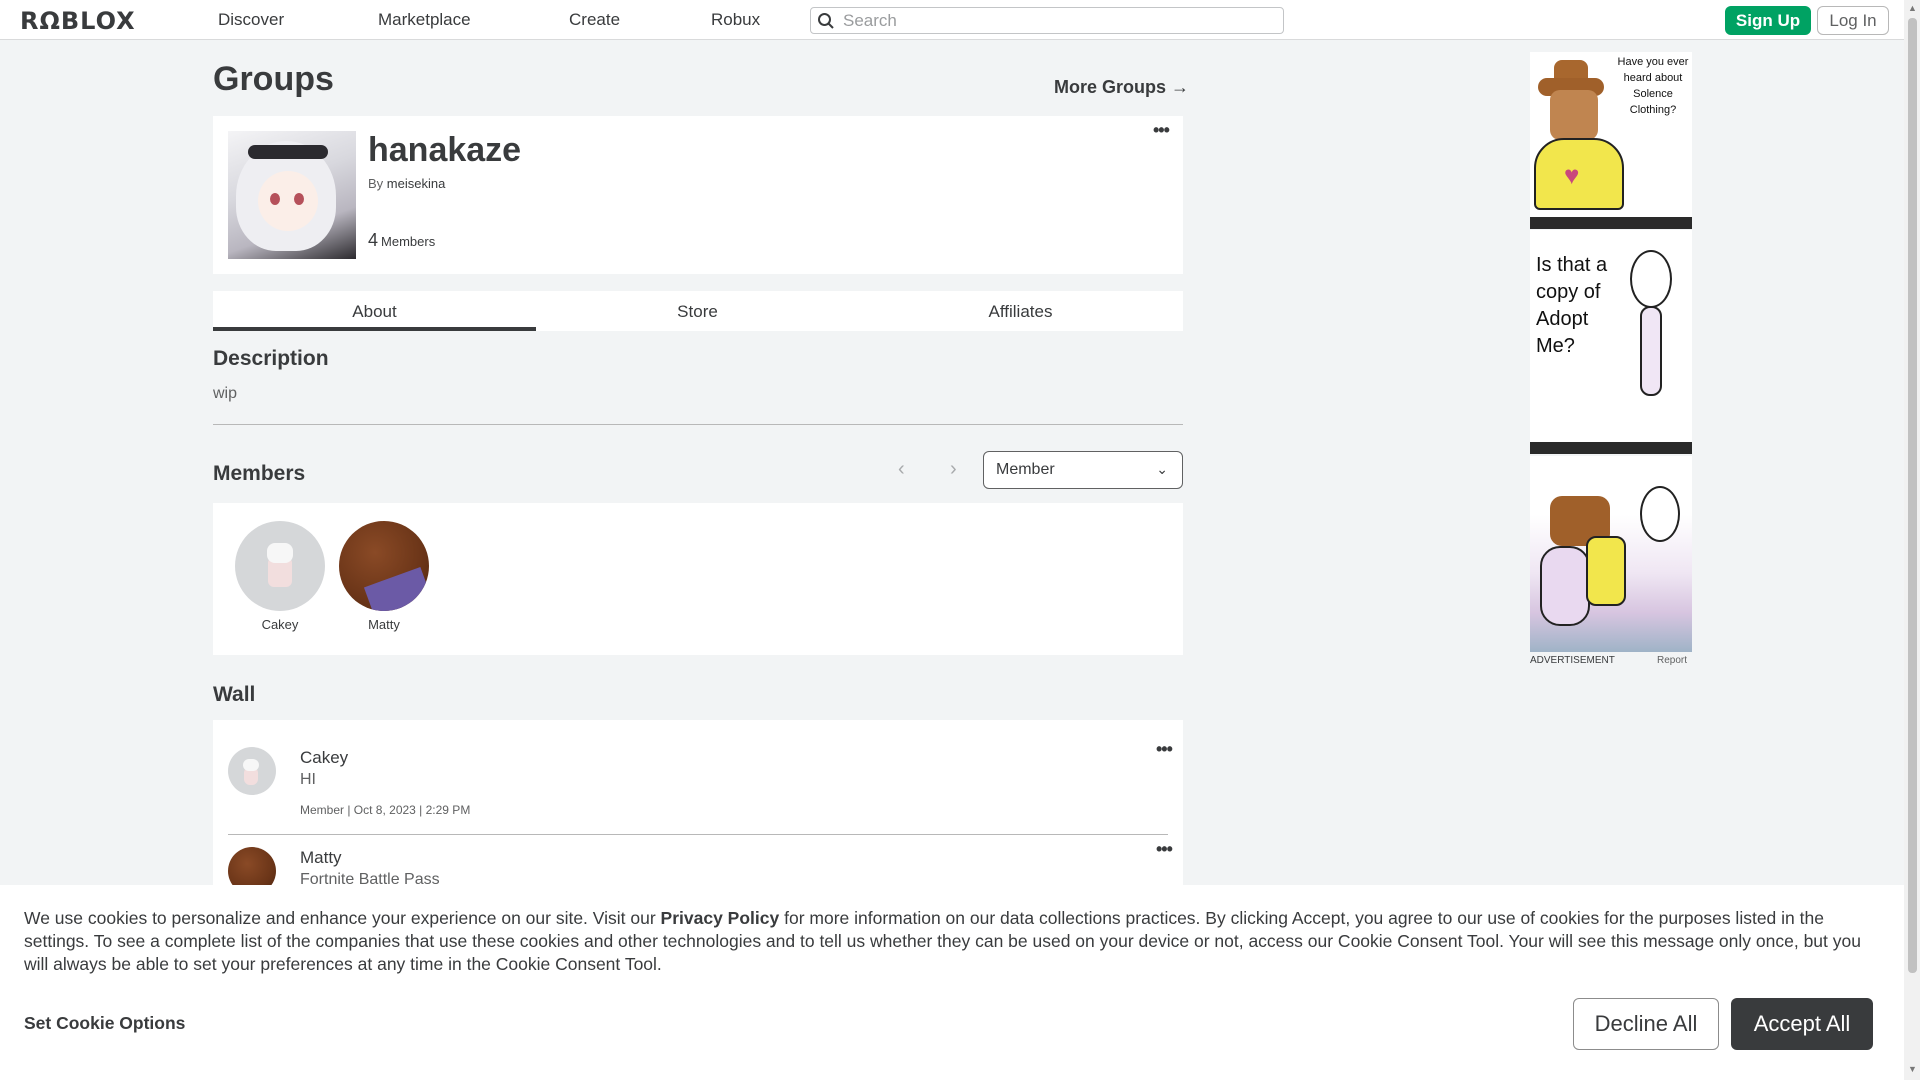 The height and width of the screenshot is (1080, 1920). Describe the element at coordinates (1768, 20) in the screenshot. I see `signup-button: Sign Up` at that location.